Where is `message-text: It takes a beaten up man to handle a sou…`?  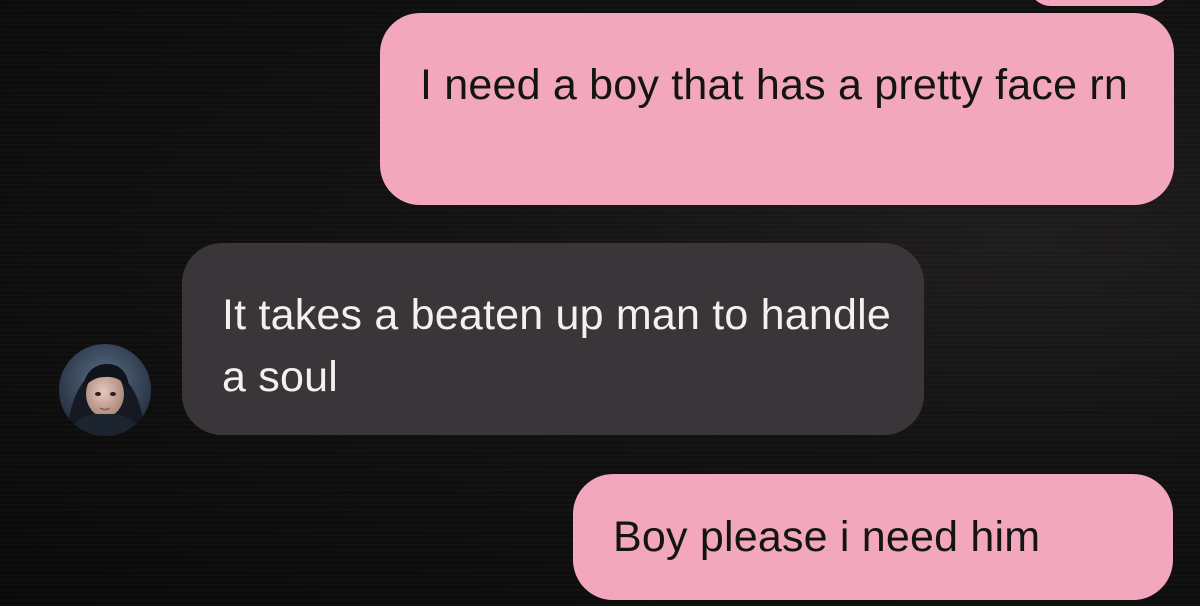
message-text: It takes a beaten up man to handle a sou… is located at coordinates (556, 346).